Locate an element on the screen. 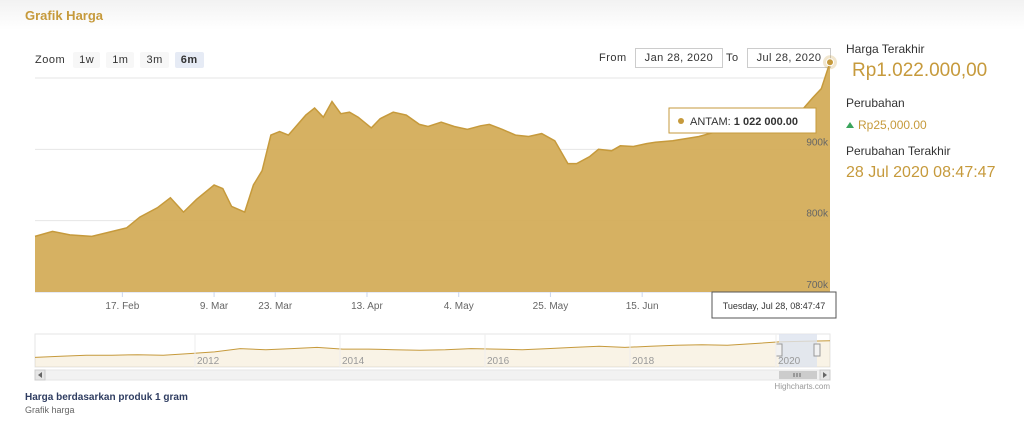  navigator-tick-label: 2020 is located at coordinates (789, 361).